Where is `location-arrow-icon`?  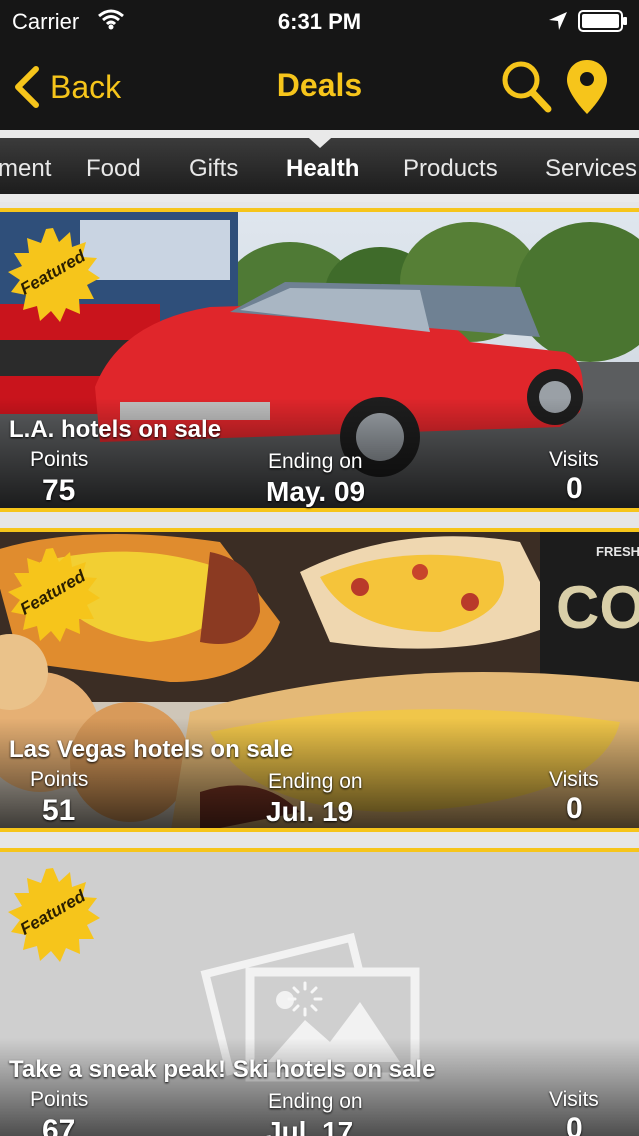 location-arrow-icon is located at coordinates (558, 21).